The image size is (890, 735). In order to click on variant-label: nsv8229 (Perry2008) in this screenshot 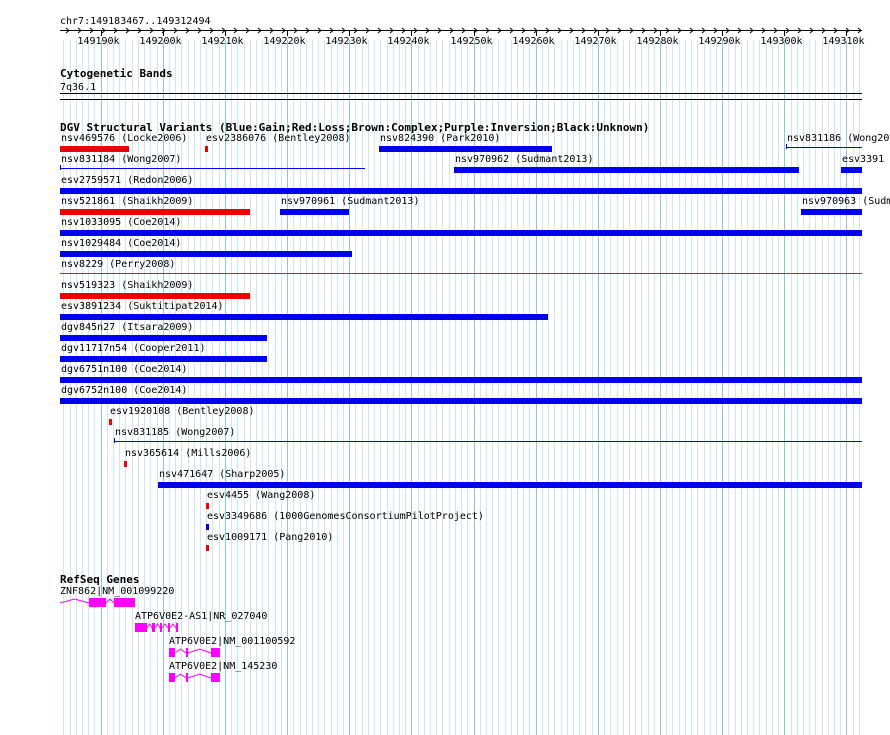, I will do `click(118, 264)`.